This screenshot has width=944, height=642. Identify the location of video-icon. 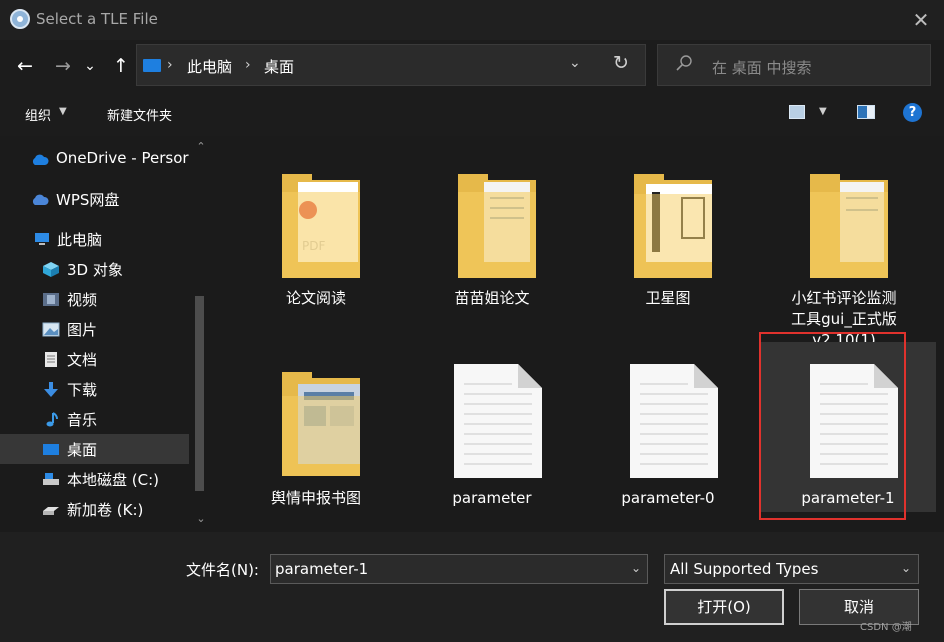
(51, 299).